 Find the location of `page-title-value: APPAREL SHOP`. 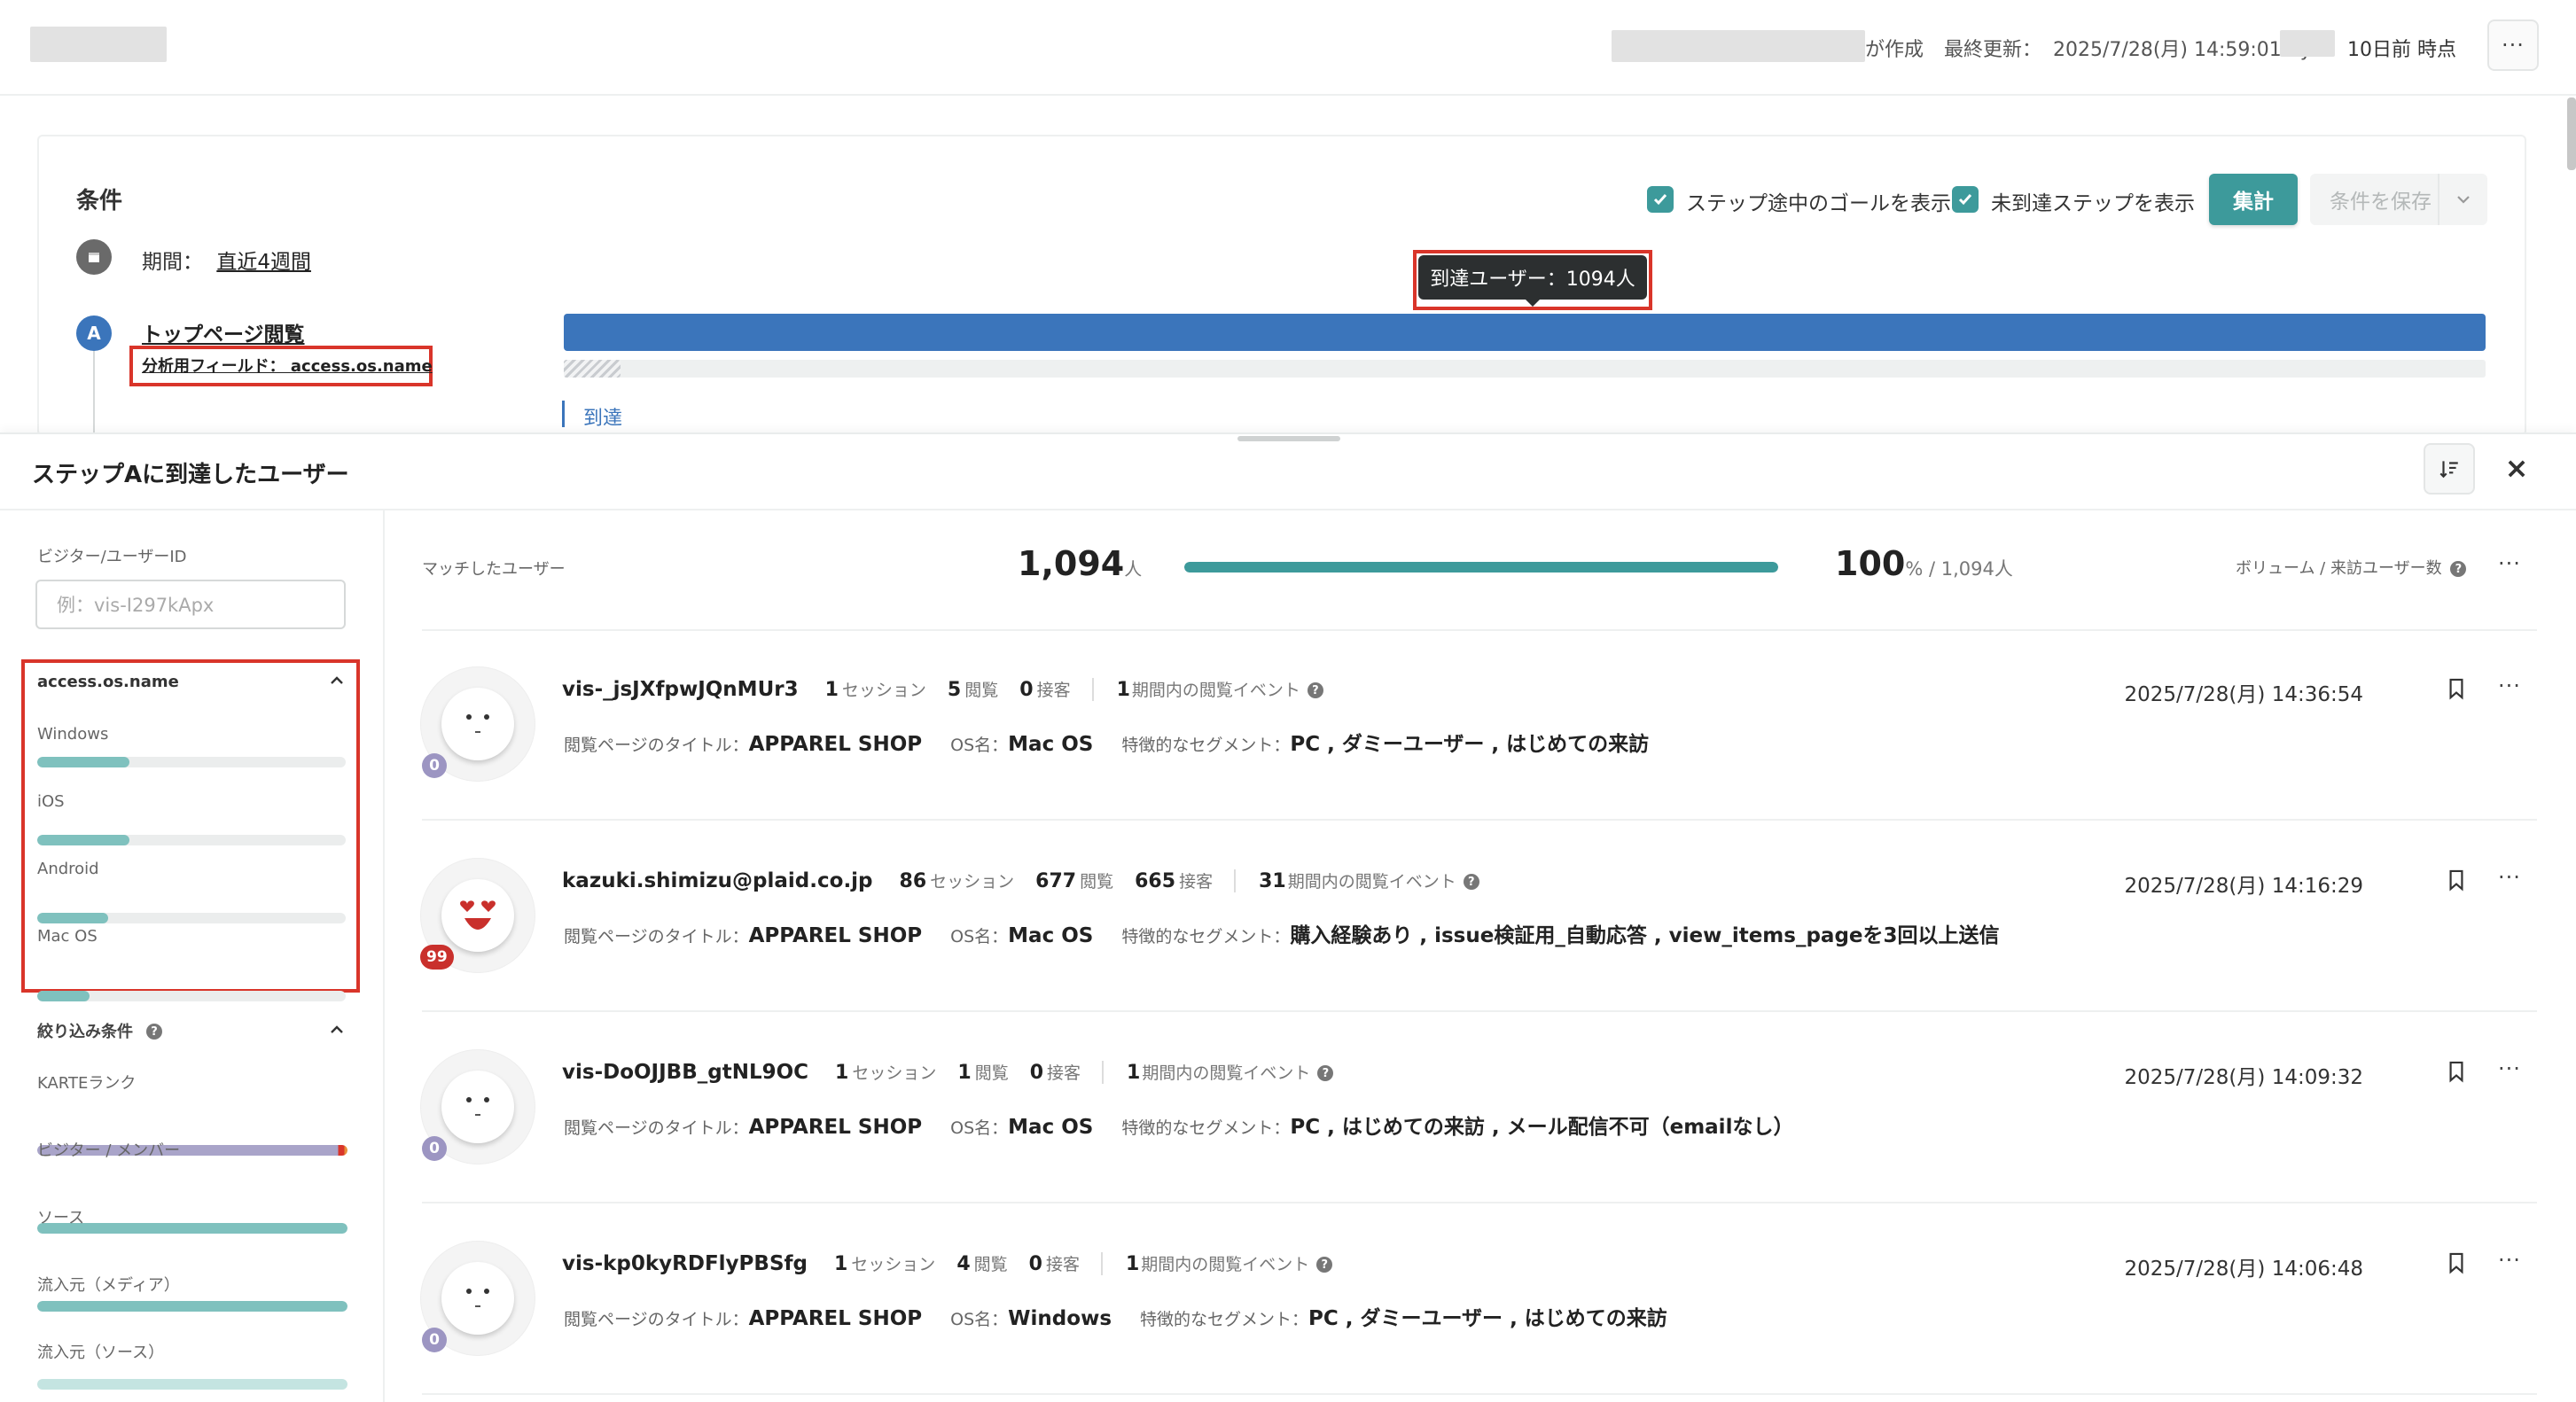

page-title-value: APPAREL SHOP is located at coordinates (835, 1318).